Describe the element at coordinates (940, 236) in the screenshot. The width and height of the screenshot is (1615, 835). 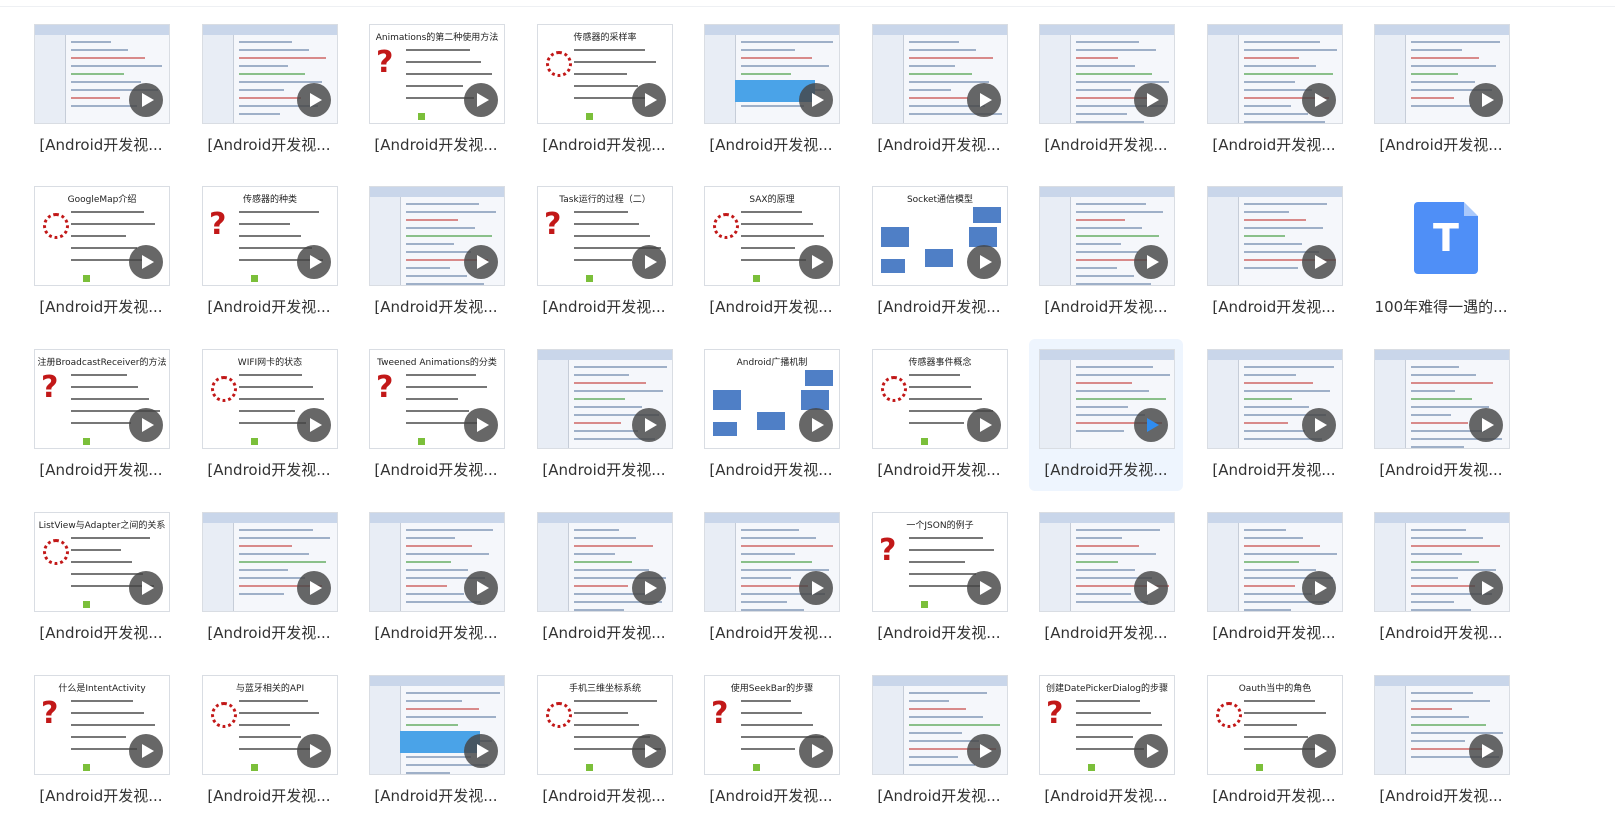
I see `video-thumbnail: Socket通信模型` at that location.